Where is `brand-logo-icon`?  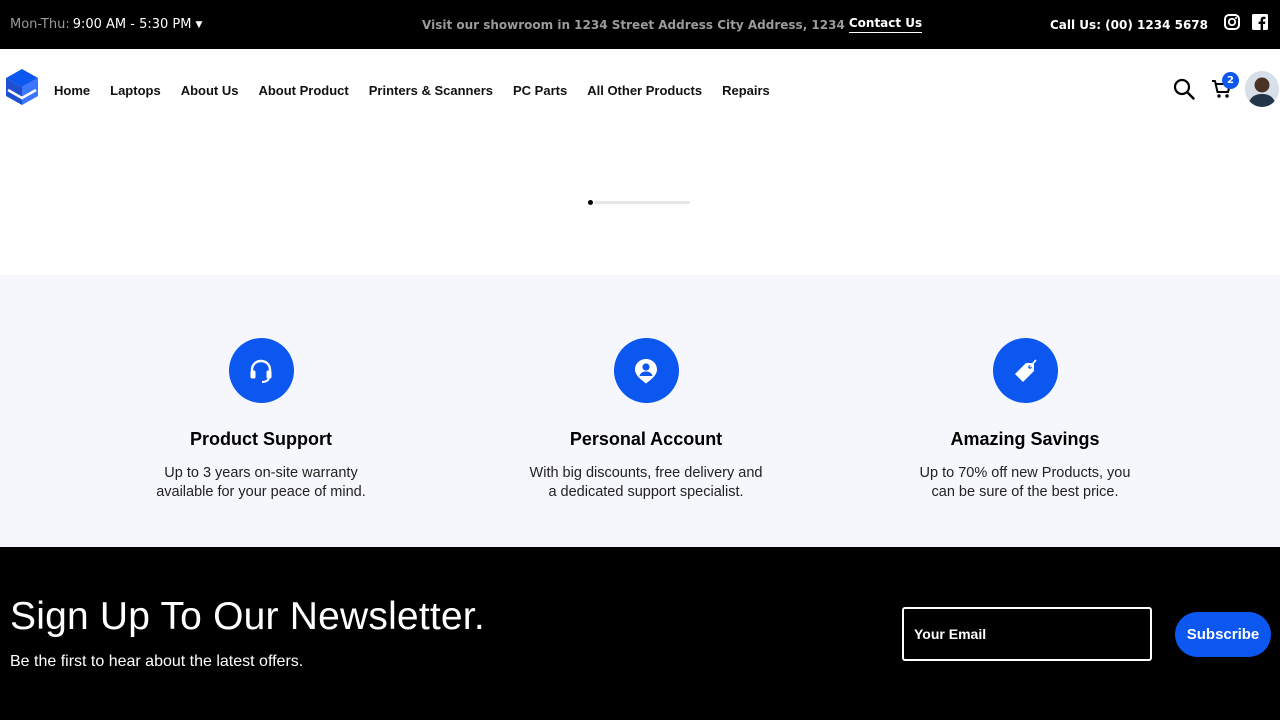
brand-logo-icon is located at coordinates (22, 87).